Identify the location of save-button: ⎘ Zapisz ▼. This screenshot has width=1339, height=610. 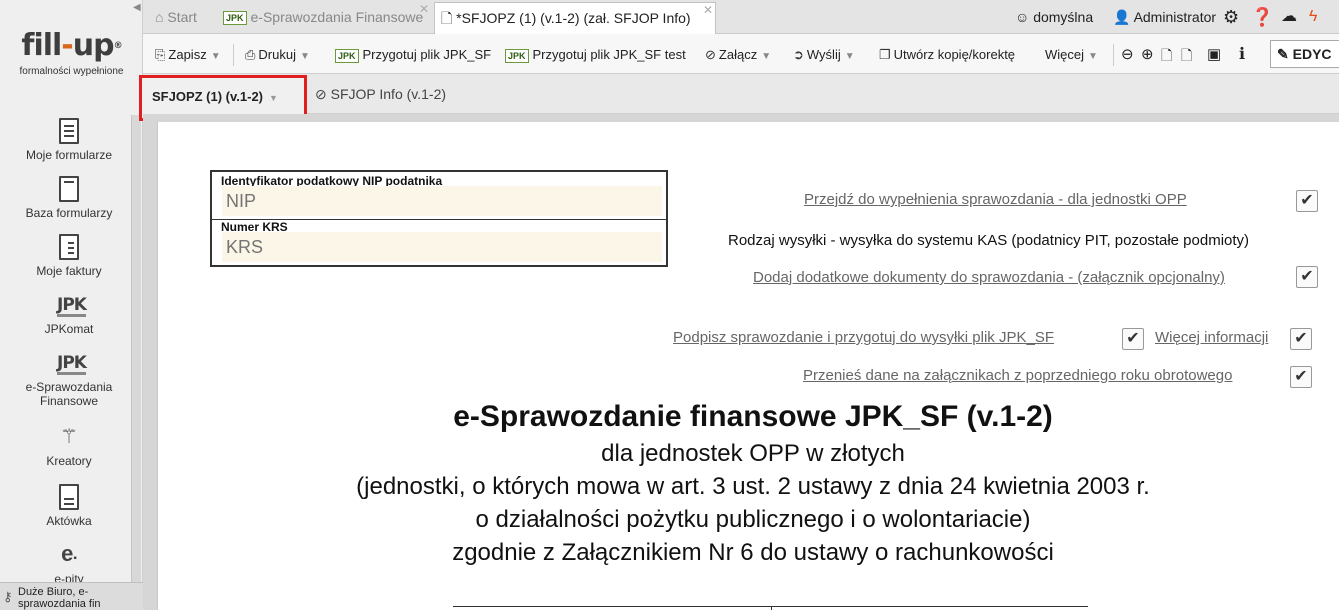
(188, 54).